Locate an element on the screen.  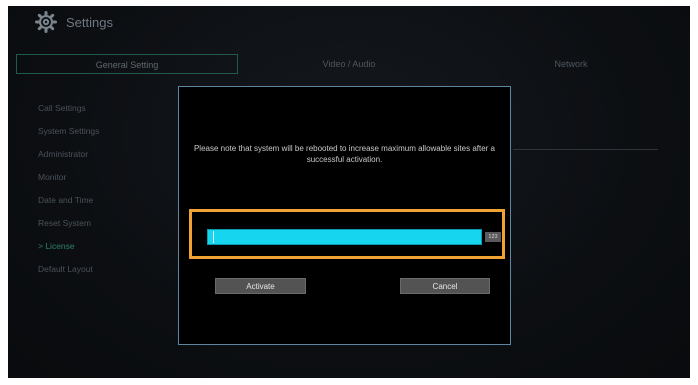
tab-general-setting: General Setting is located at coordinates (127, 64).